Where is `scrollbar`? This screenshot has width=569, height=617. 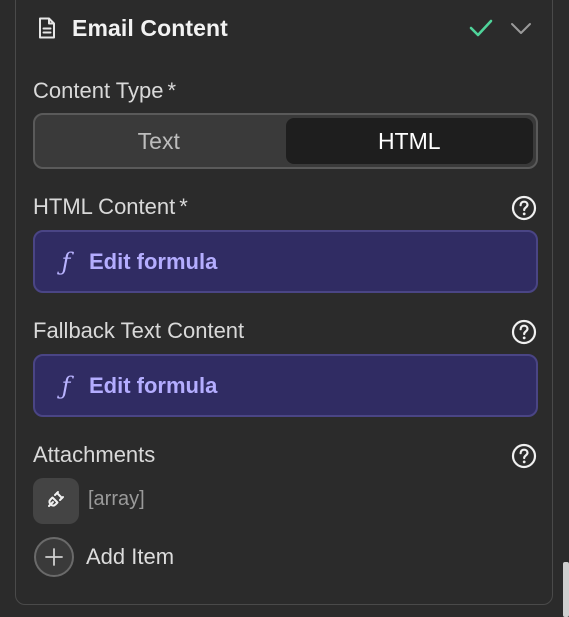
scrollbar is located at coordinates (566, 589).